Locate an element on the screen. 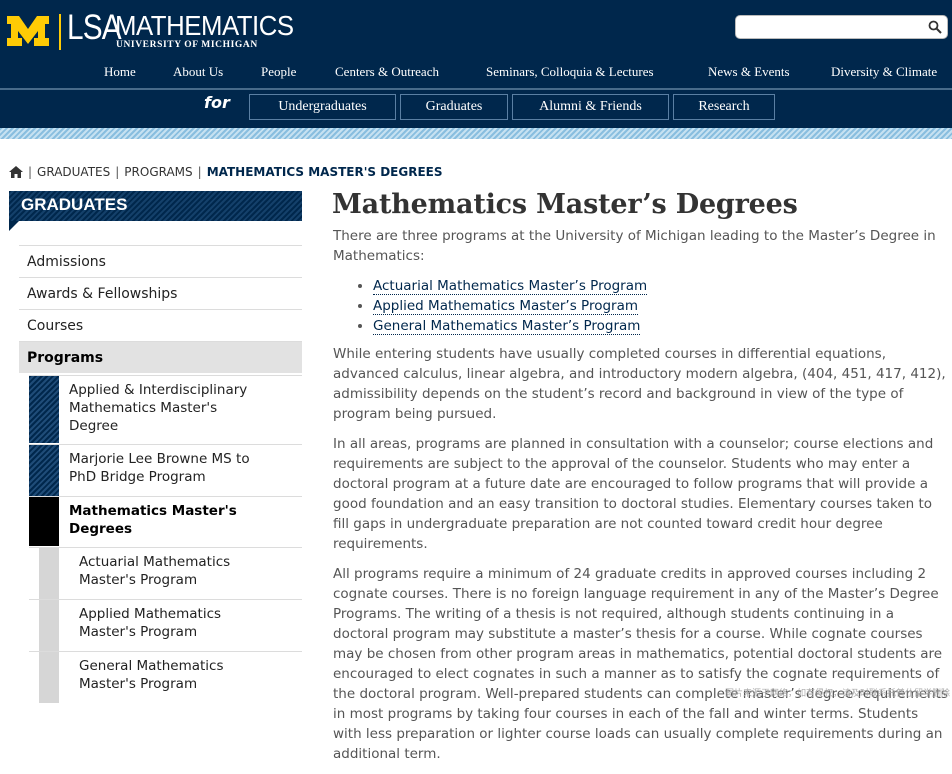 This screenshot has width=952, height=774. nav-people: People is located at coordinates (278, 72).